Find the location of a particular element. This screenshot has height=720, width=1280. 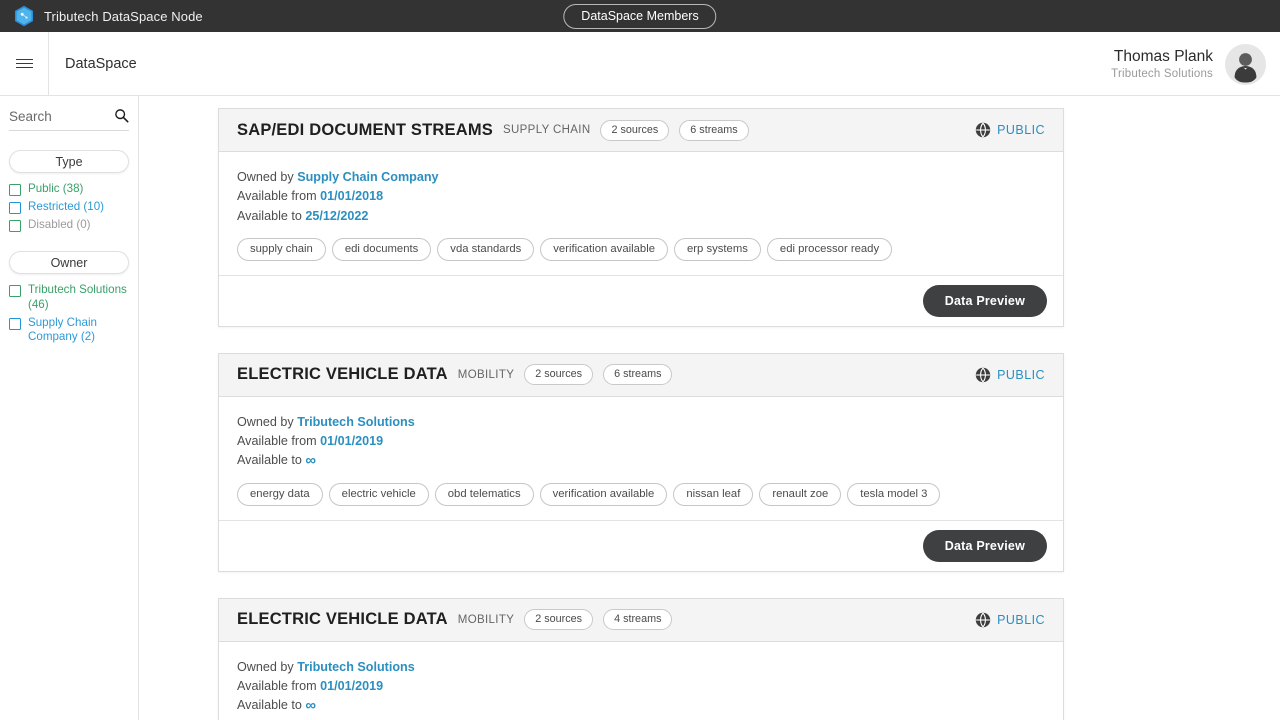

tag: energy data is located at coordinates (280, 494).